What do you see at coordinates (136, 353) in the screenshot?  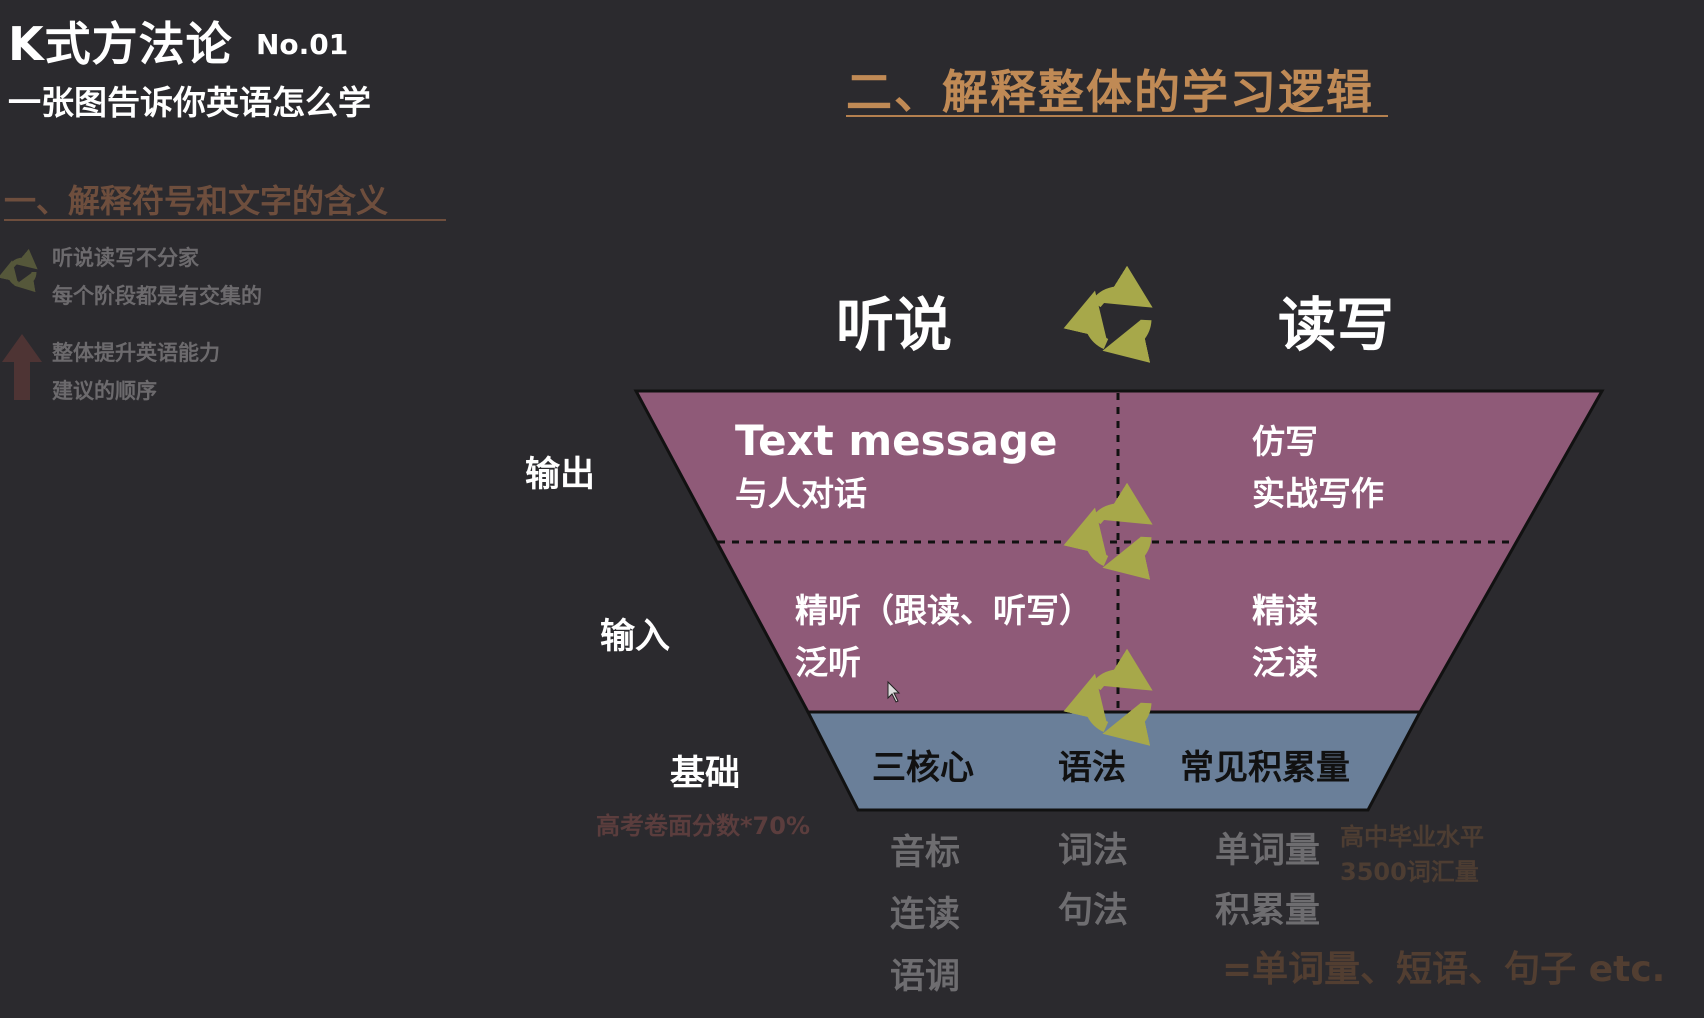 I see `legend-2-line1: 整体提升英语能力` at bounding box center [136, 353].